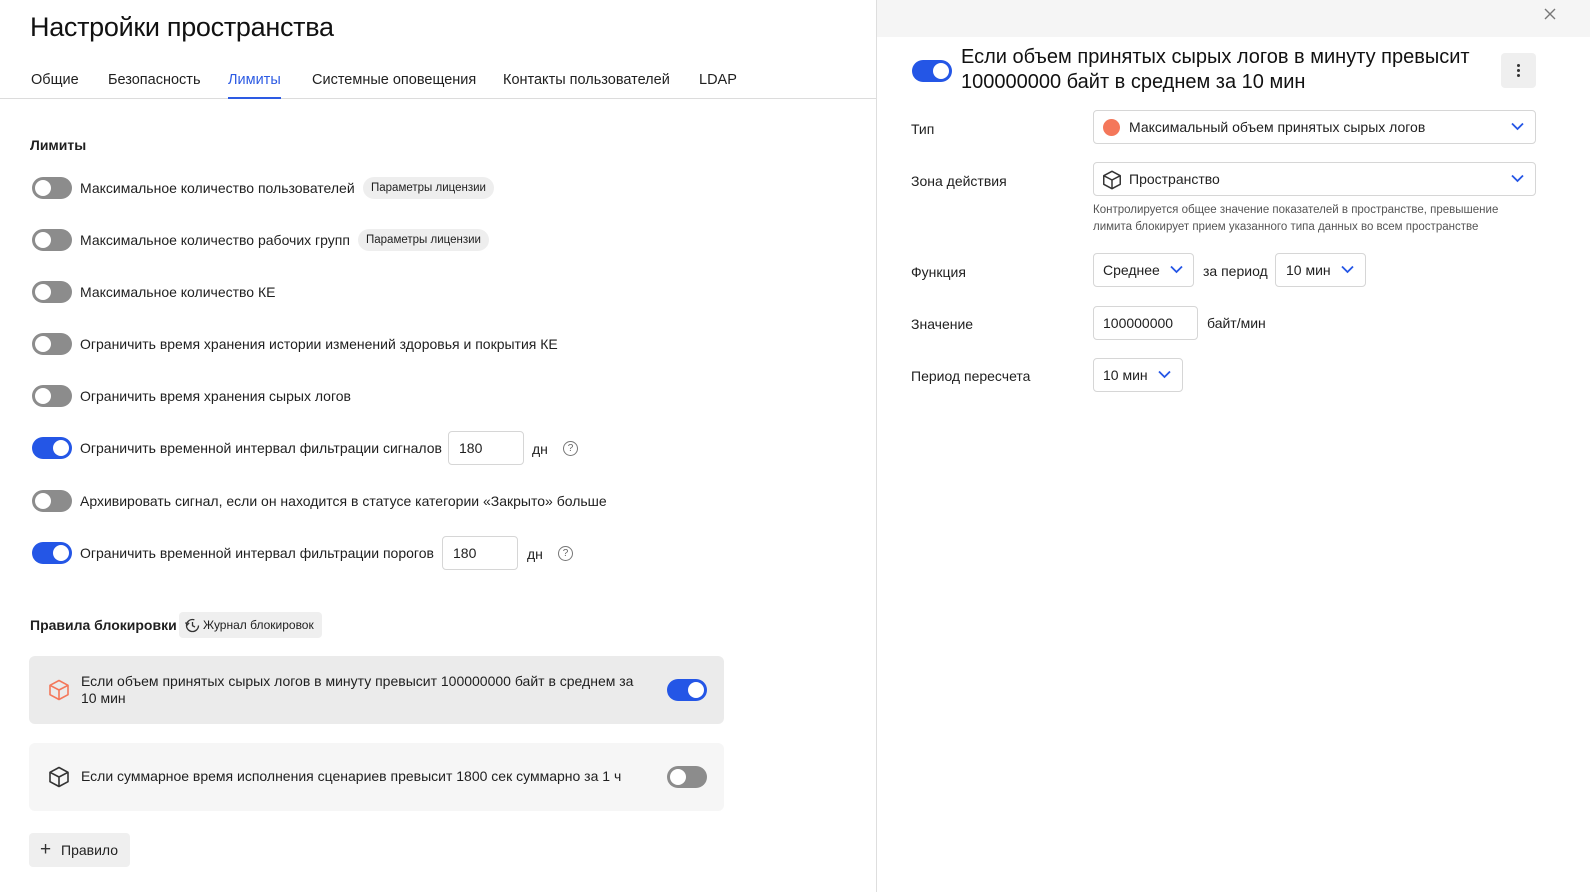 The width and height of the screenshot is (1590, 892). I want to click on archive-signal-toggle, so click(52, 501).